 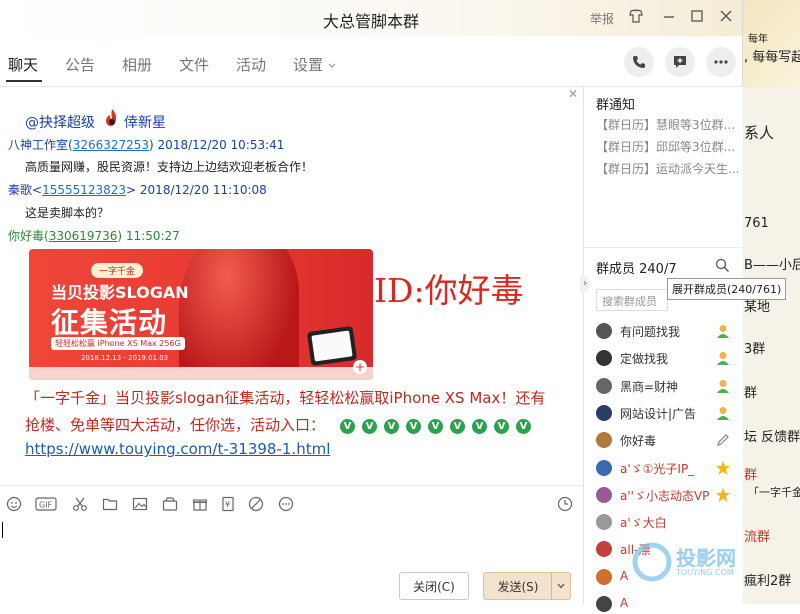 I want to click on sender-name: 八神工作室(, so click(x=40, y=145).